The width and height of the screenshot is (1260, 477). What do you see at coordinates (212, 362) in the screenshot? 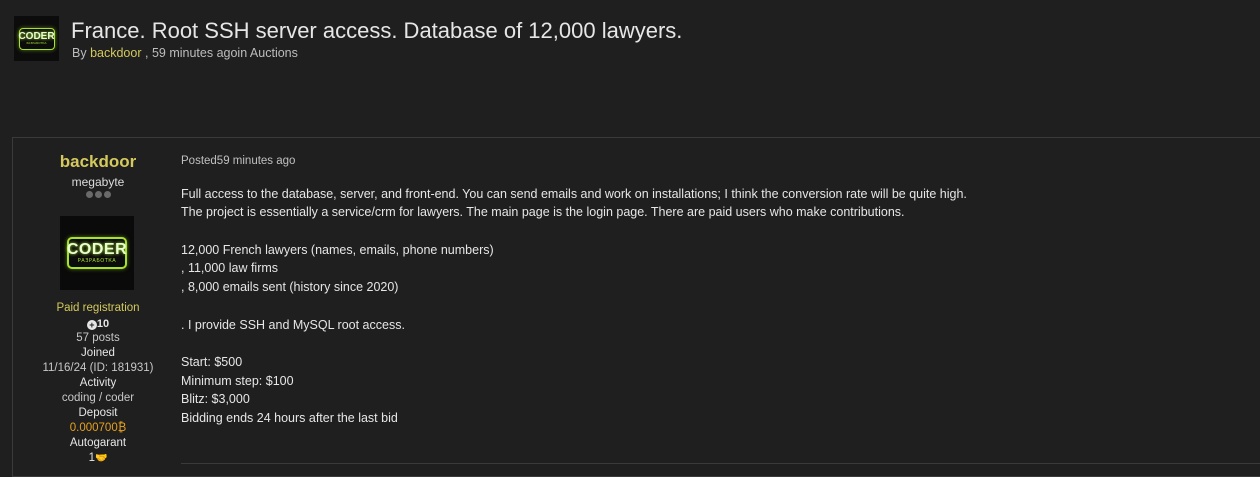
I see `post-body-line: Start: $500` at bounding box center [212, 362].